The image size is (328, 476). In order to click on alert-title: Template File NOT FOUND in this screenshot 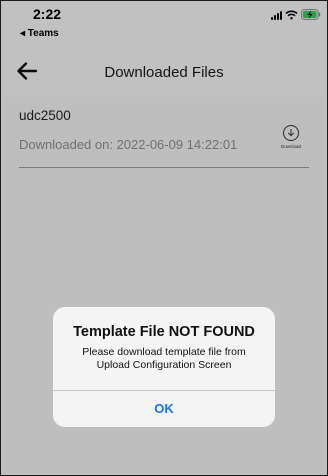, I will do `click(164, 332)`.